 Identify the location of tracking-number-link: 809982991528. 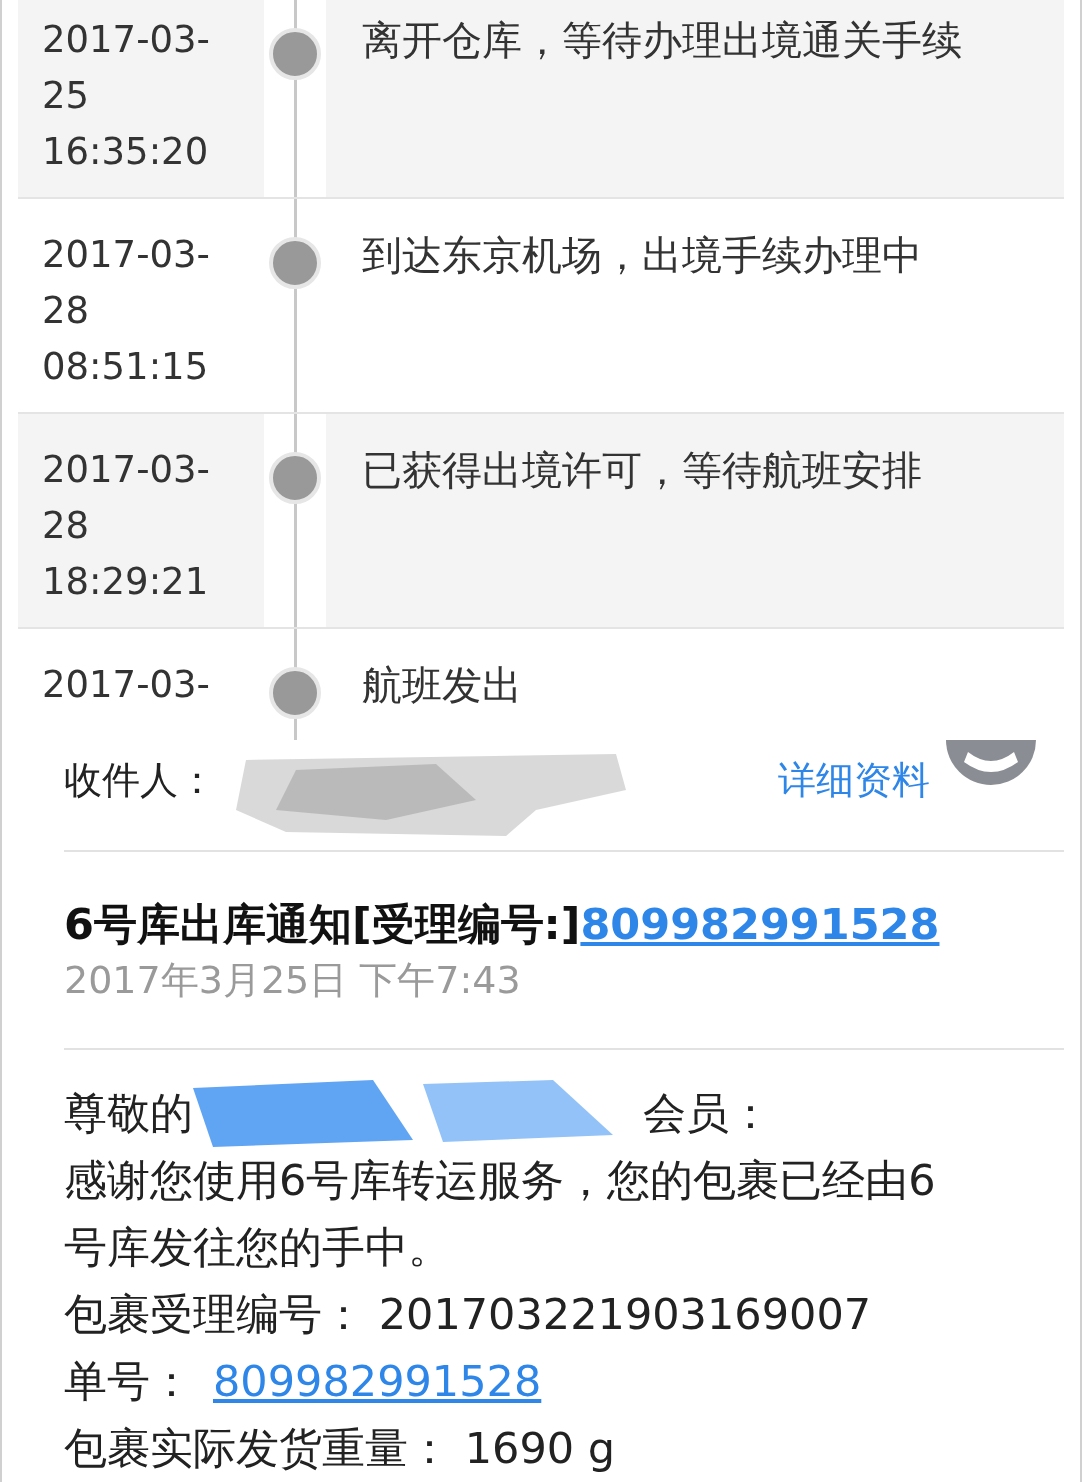
(377, 1381).